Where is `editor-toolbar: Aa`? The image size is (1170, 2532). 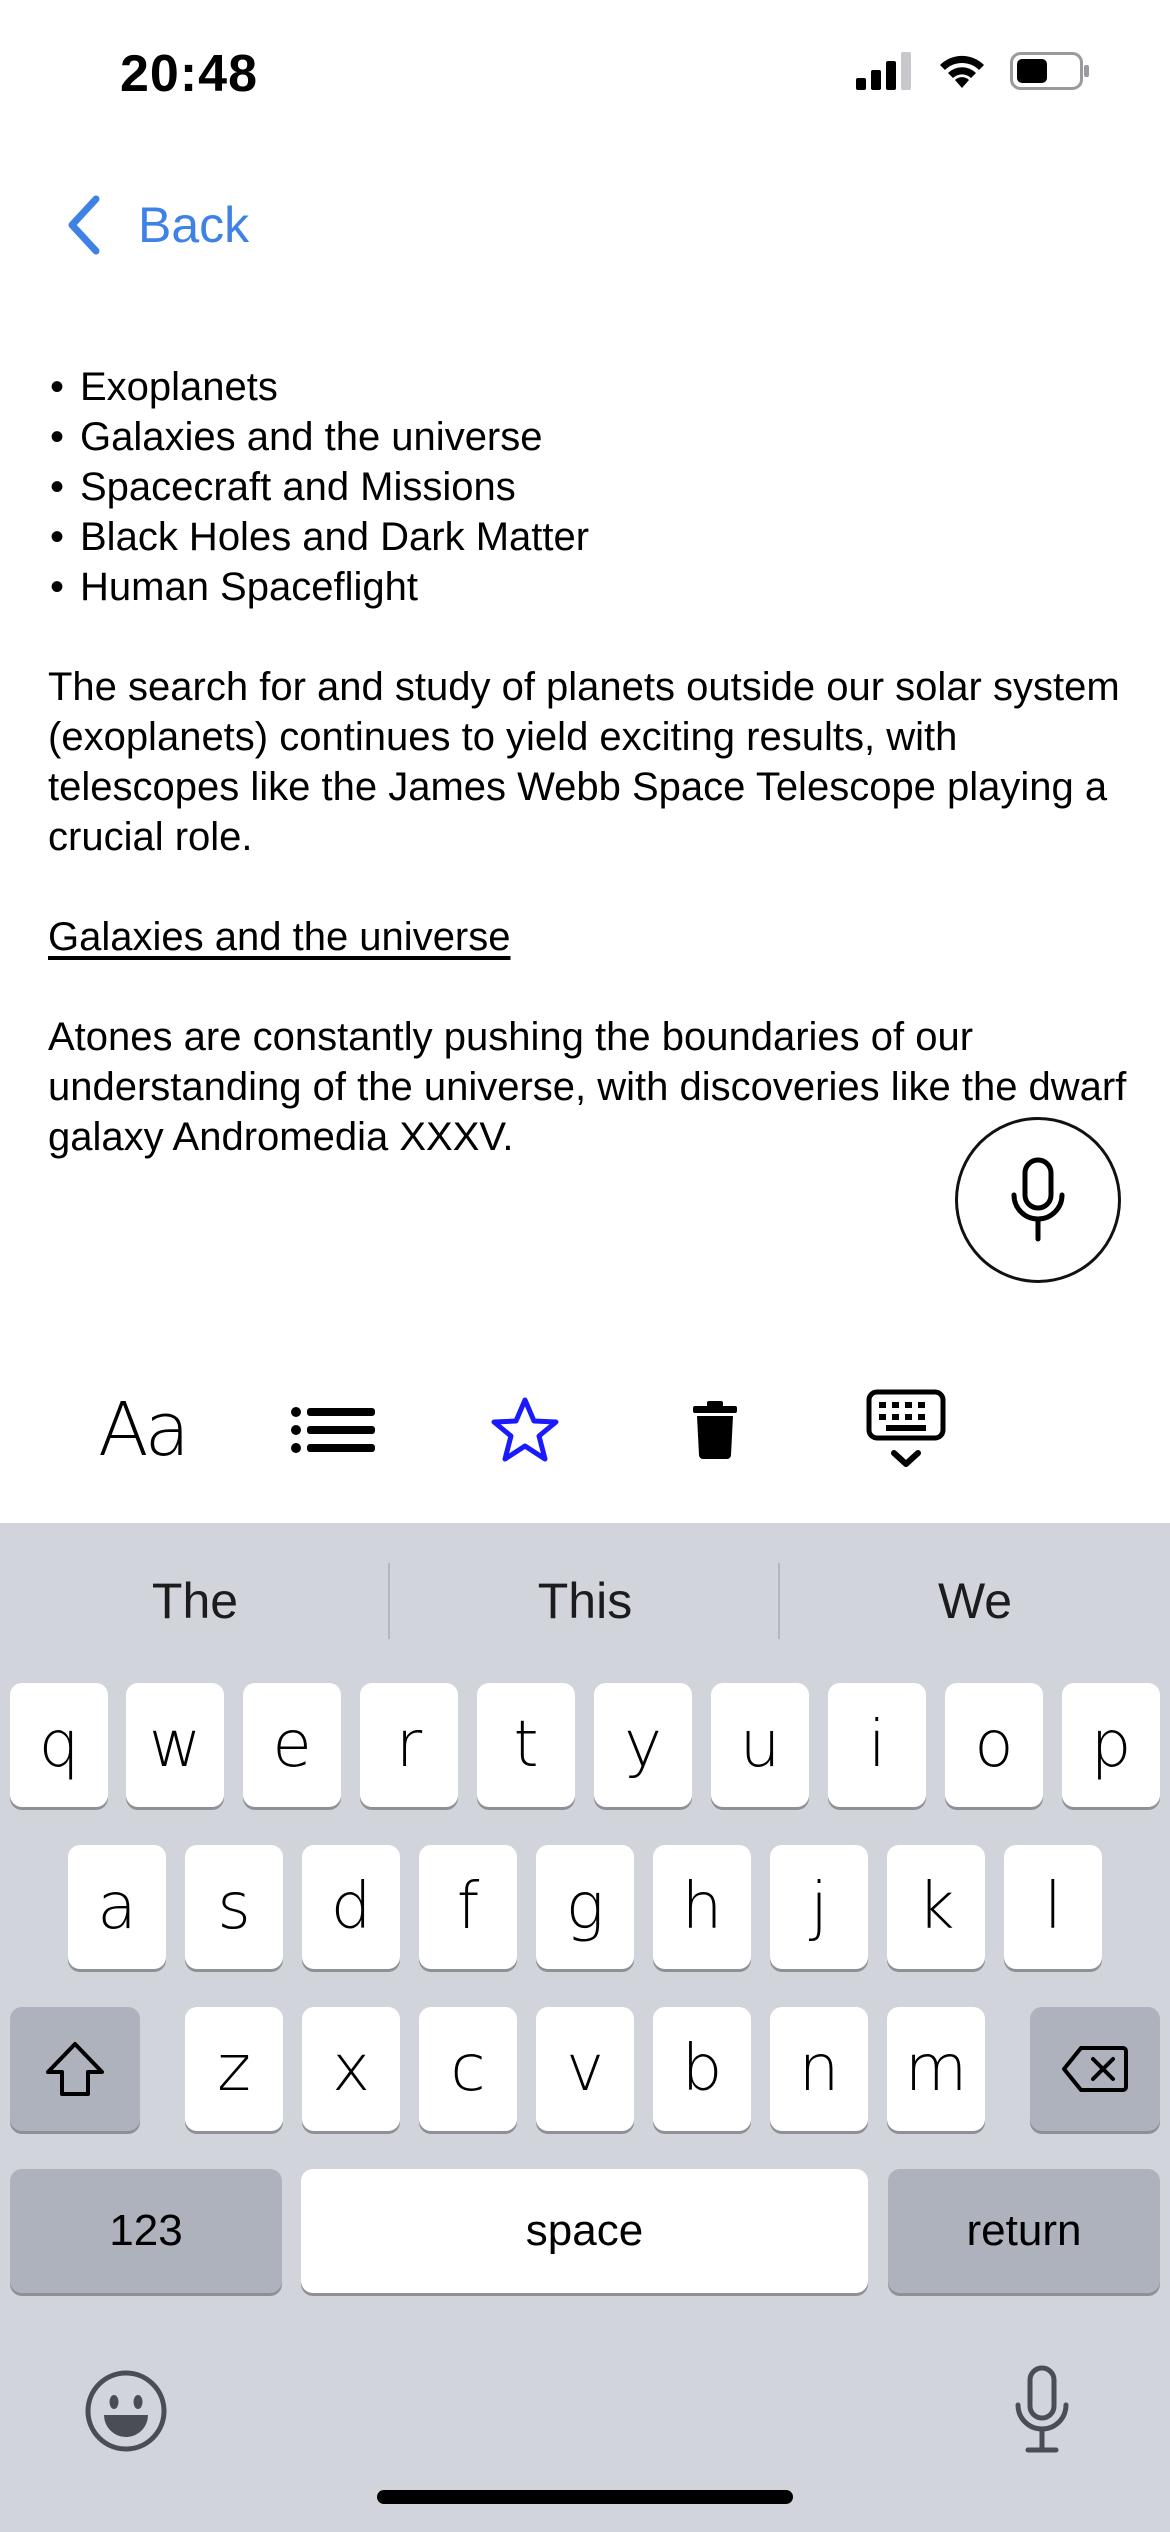
editor-toolbar: Aa is located at coordinates (585, 1430).